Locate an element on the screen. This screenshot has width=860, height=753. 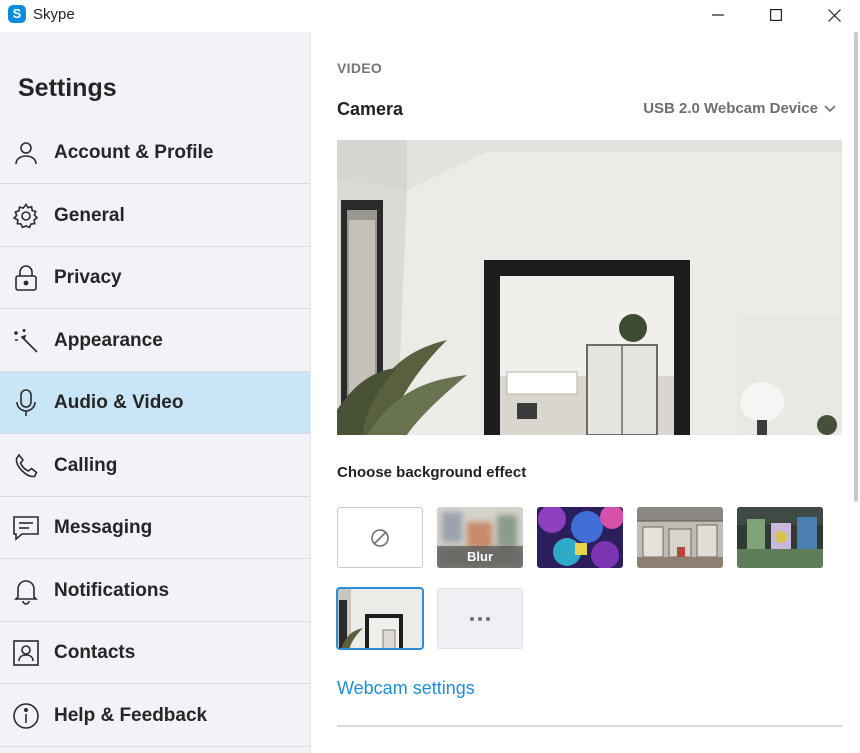
no-effect-icon is located at coordinates (380, 537).